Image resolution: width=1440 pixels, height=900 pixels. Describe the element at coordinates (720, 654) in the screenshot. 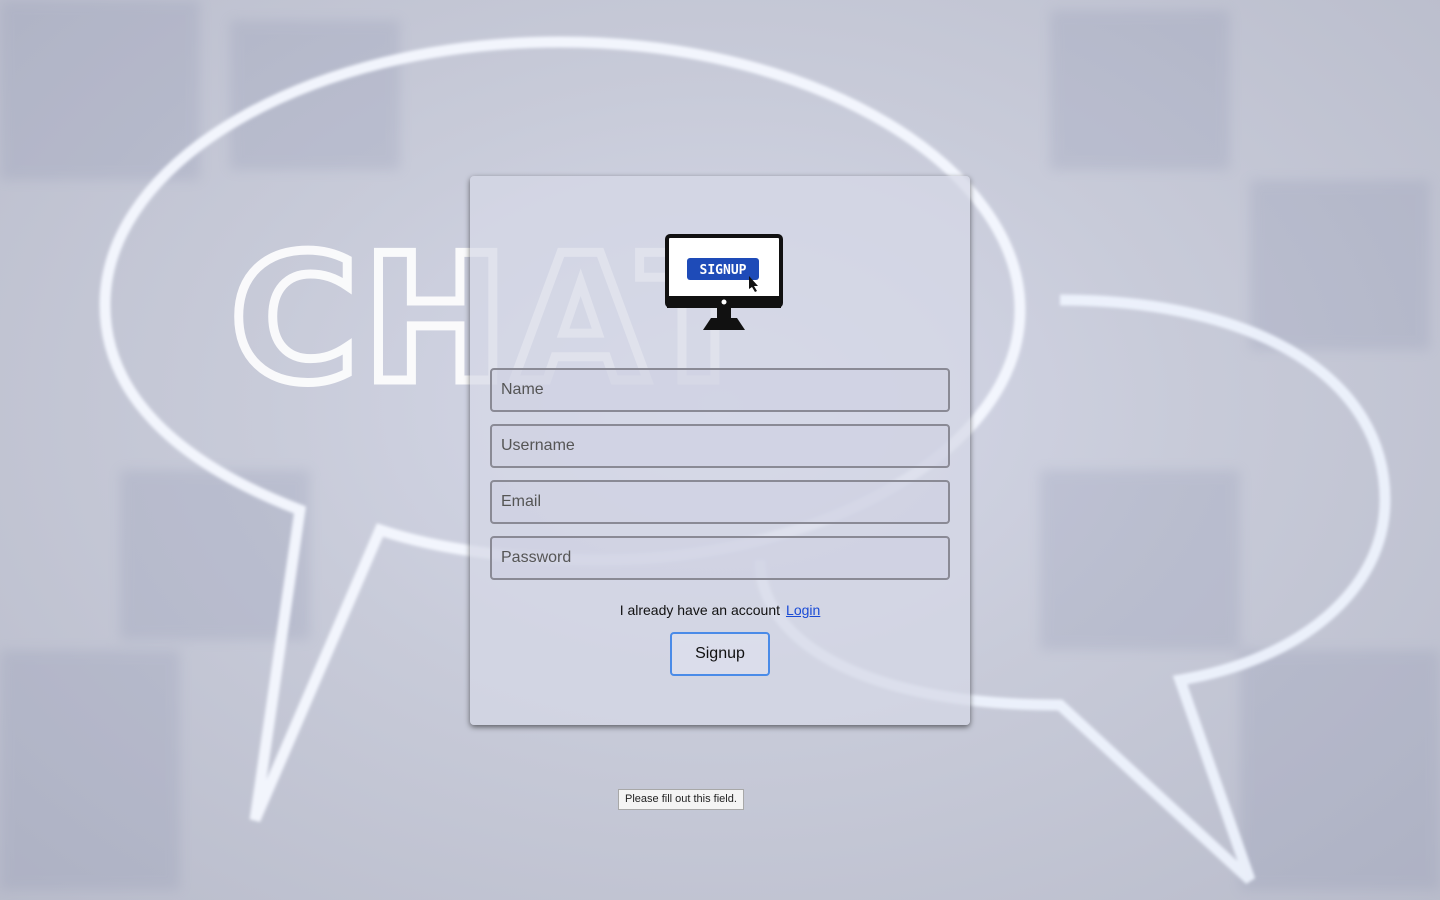

I see `signup-button: Signup` at that location.